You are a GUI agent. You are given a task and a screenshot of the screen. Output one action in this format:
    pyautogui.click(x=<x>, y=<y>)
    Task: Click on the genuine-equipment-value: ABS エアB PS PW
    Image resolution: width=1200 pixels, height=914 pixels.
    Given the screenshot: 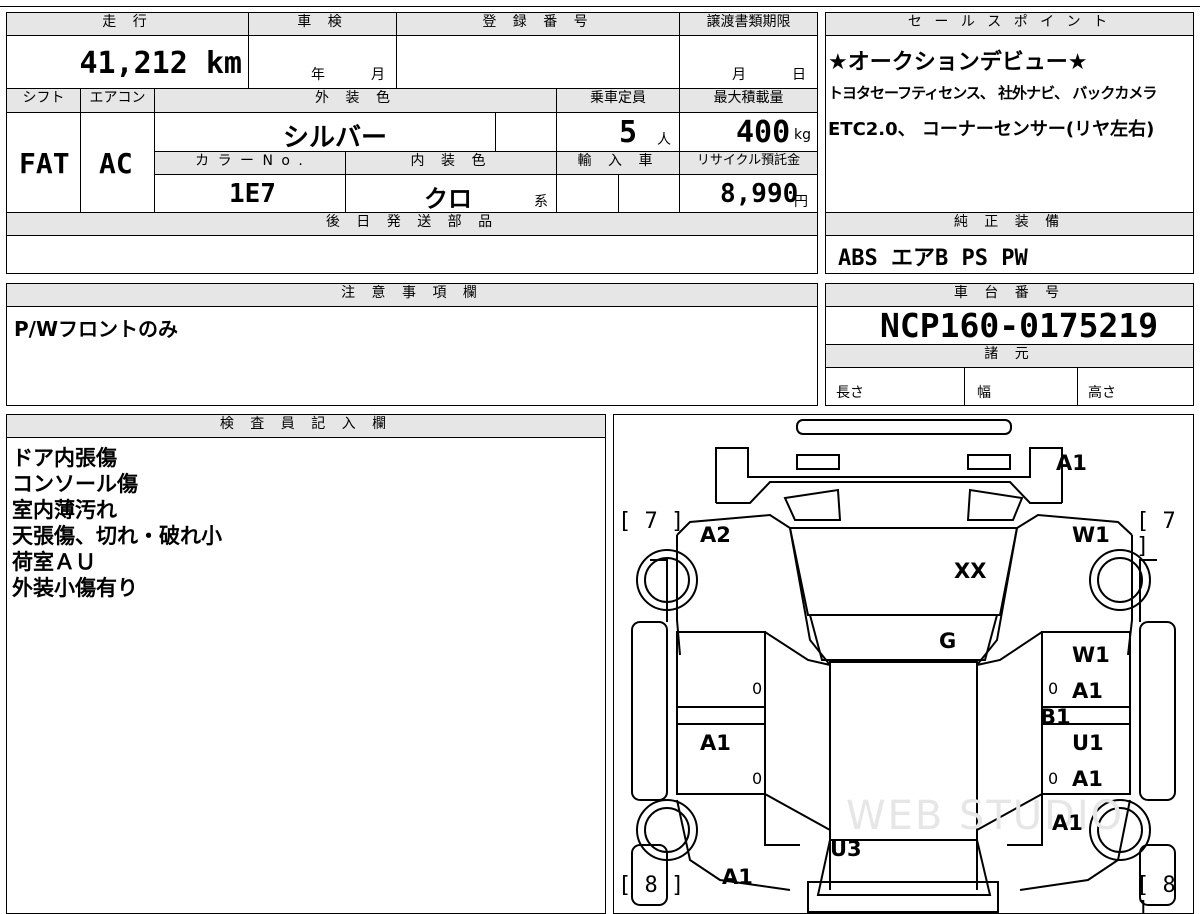 What is the action you would take?
    pyautogui.click(x=933, y=258)
    